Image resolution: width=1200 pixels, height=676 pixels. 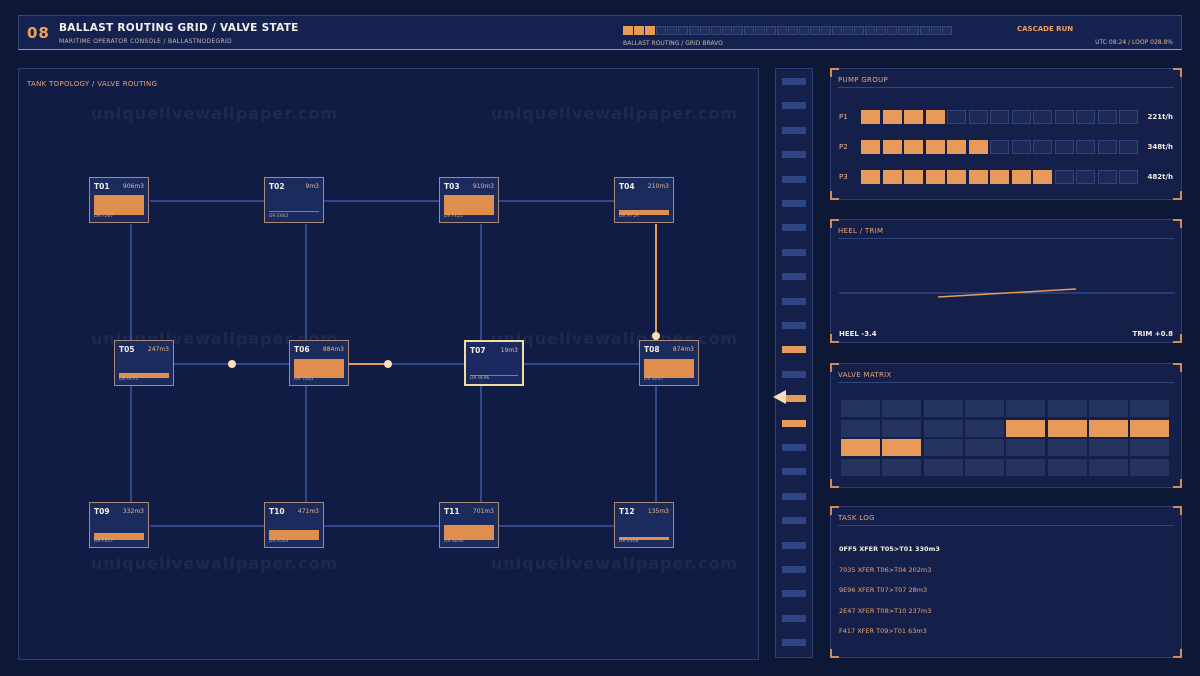 I want to click on valve-node, so click(x=656, y=336).